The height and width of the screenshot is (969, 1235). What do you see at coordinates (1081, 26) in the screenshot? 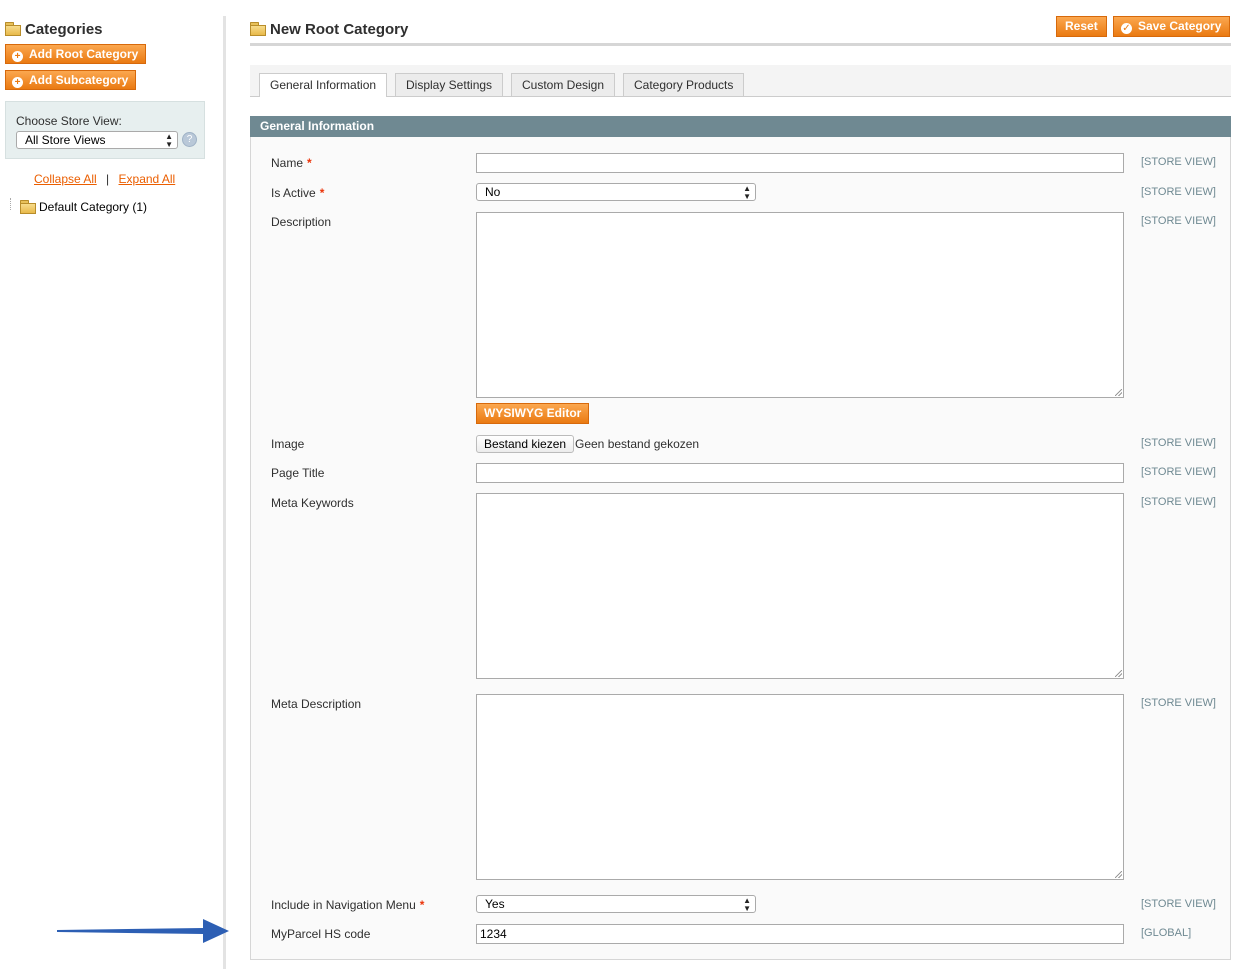
I see `reset-button: Reset` at bounding box center [1081, 26].